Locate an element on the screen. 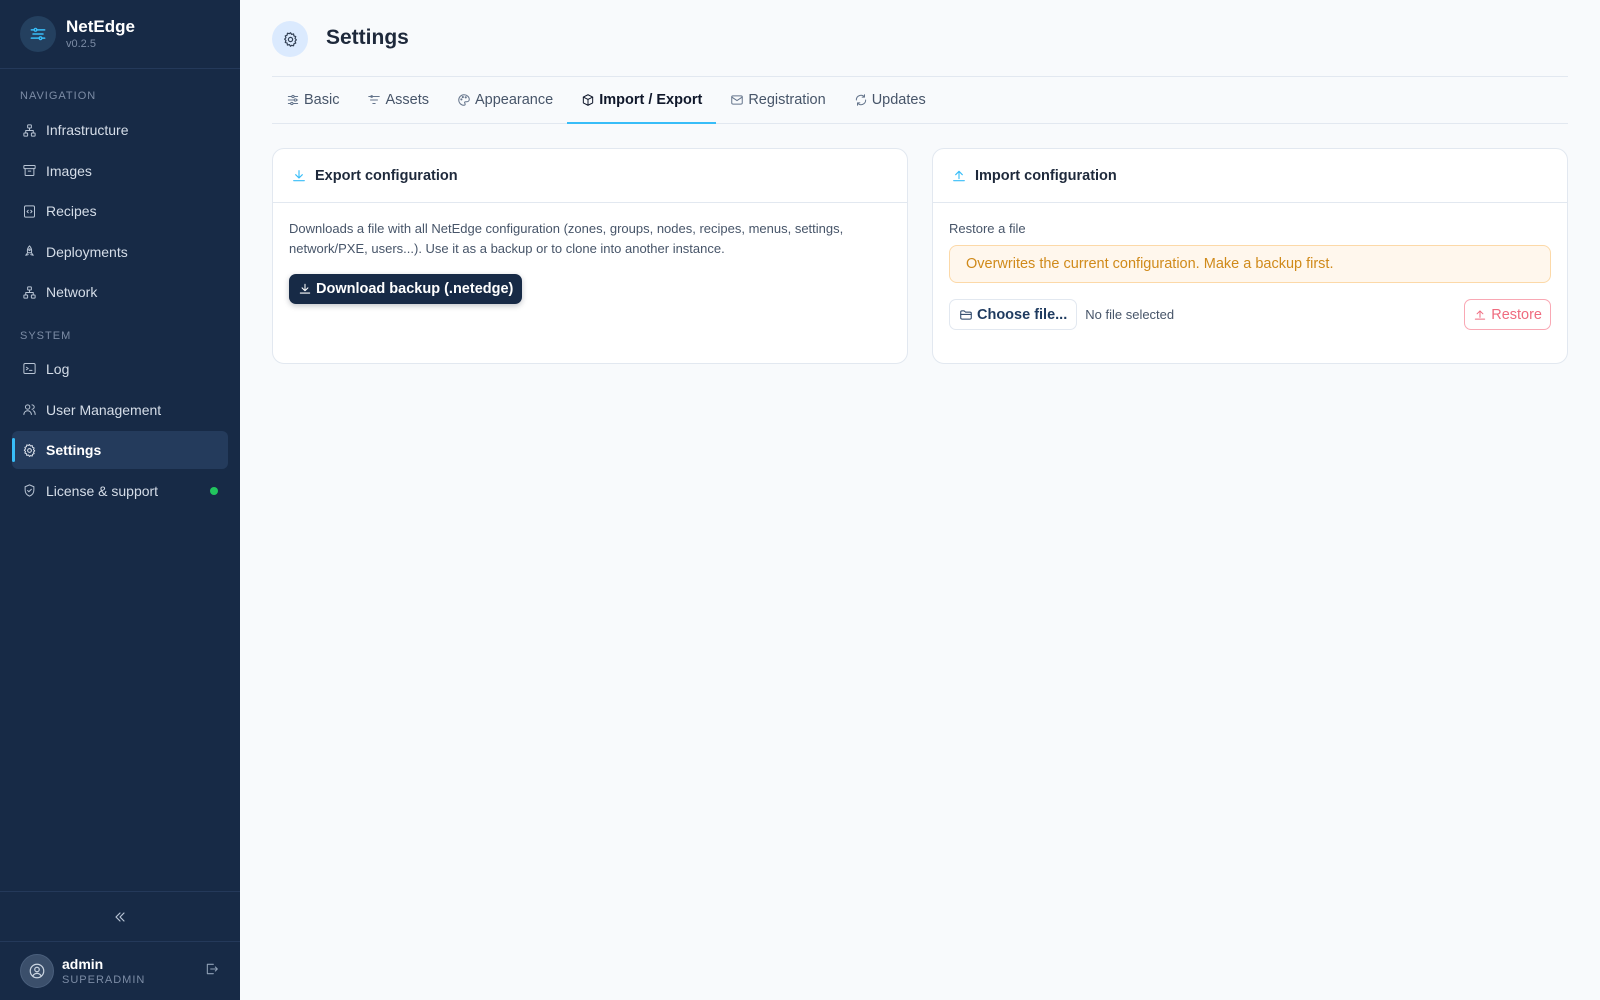  user-icon is located at coordinates (37, 971).